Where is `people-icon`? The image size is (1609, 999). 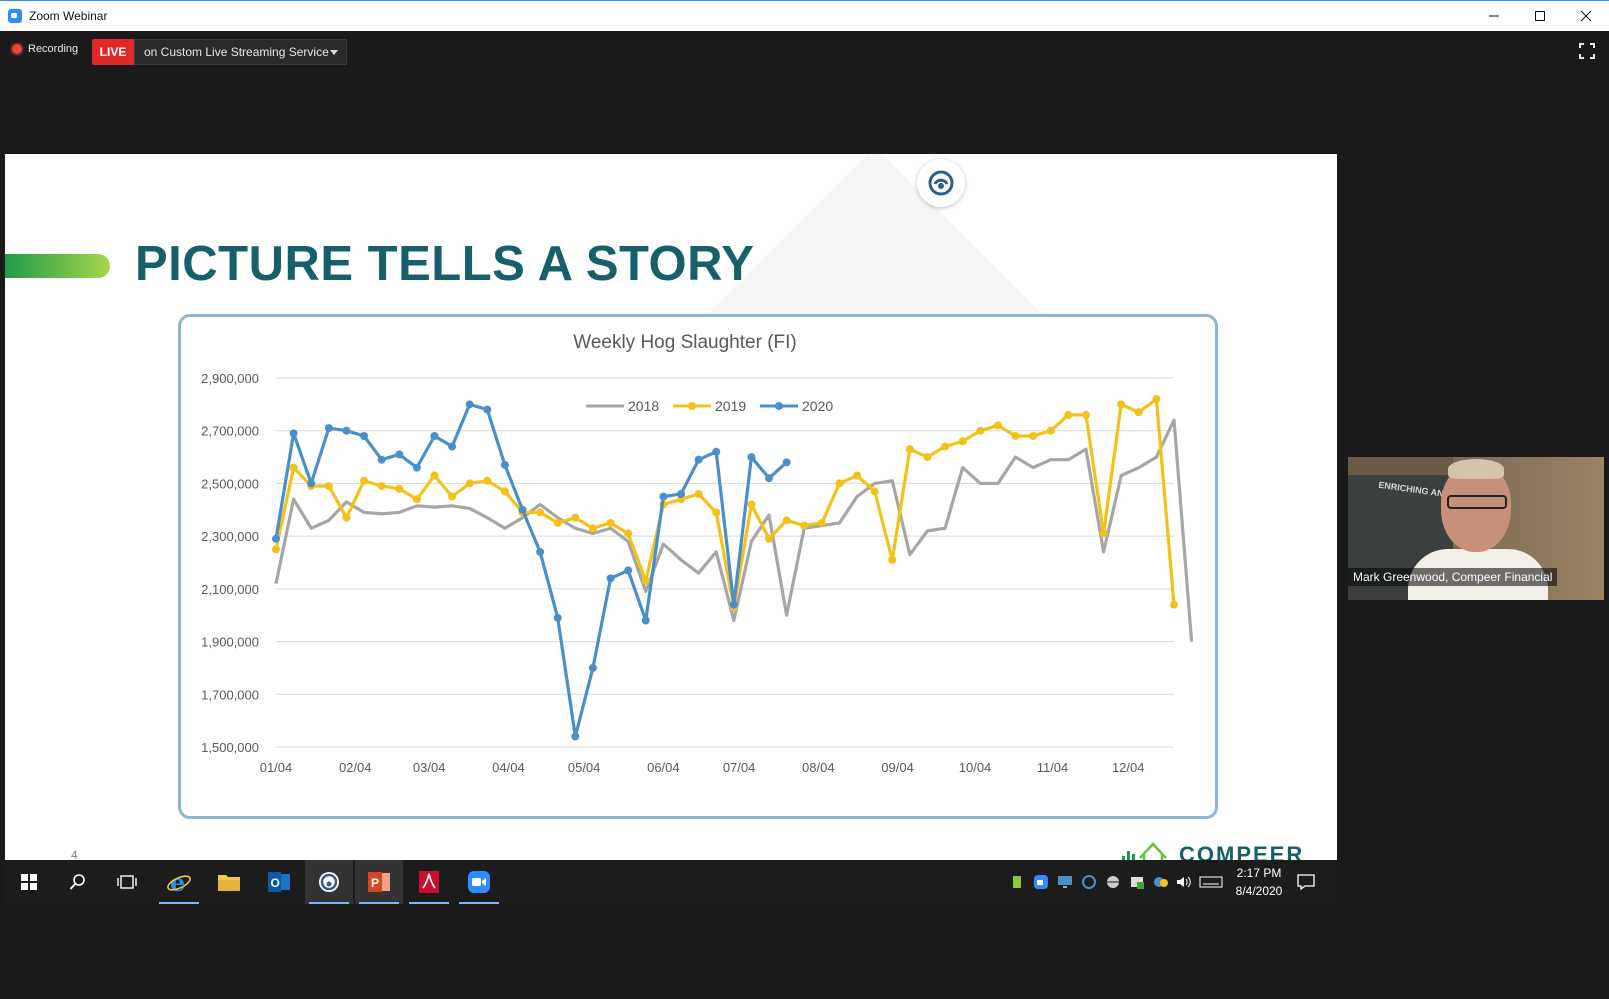
people-icon is located at coordinates (1161, 882).